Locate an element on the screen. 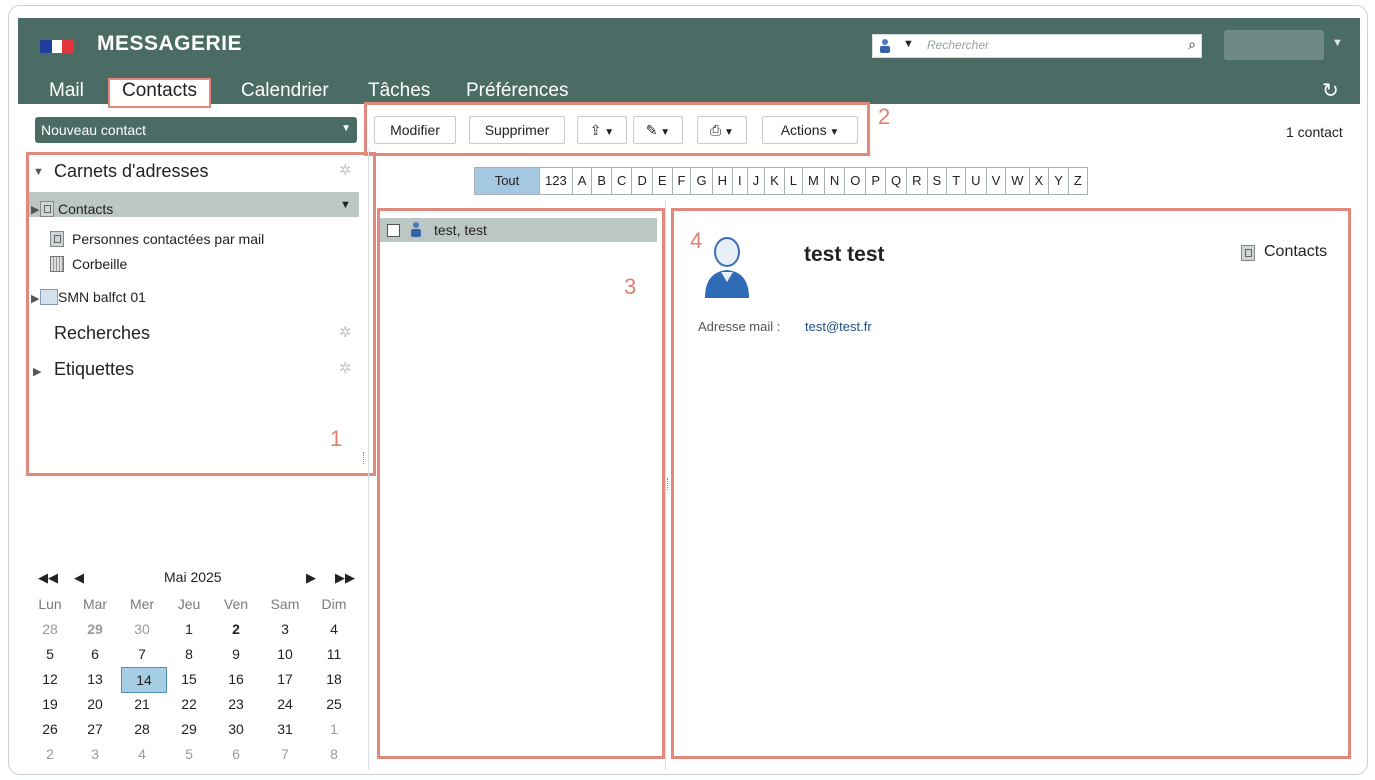 This screenshot has width=1375, height=780. calendar-day: 5 is located at coordinates (189, 754).